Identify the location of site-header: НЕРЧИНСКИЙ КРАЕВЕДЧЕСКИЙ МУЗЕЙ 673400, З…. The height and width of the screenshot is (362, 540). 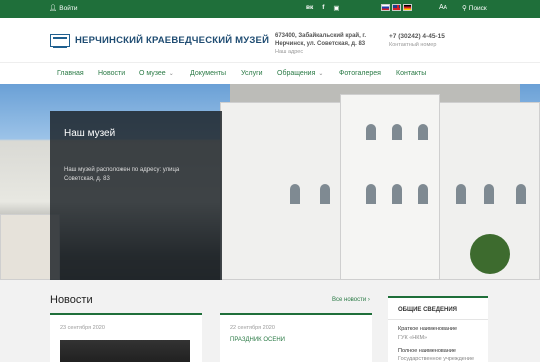
(270, 40).